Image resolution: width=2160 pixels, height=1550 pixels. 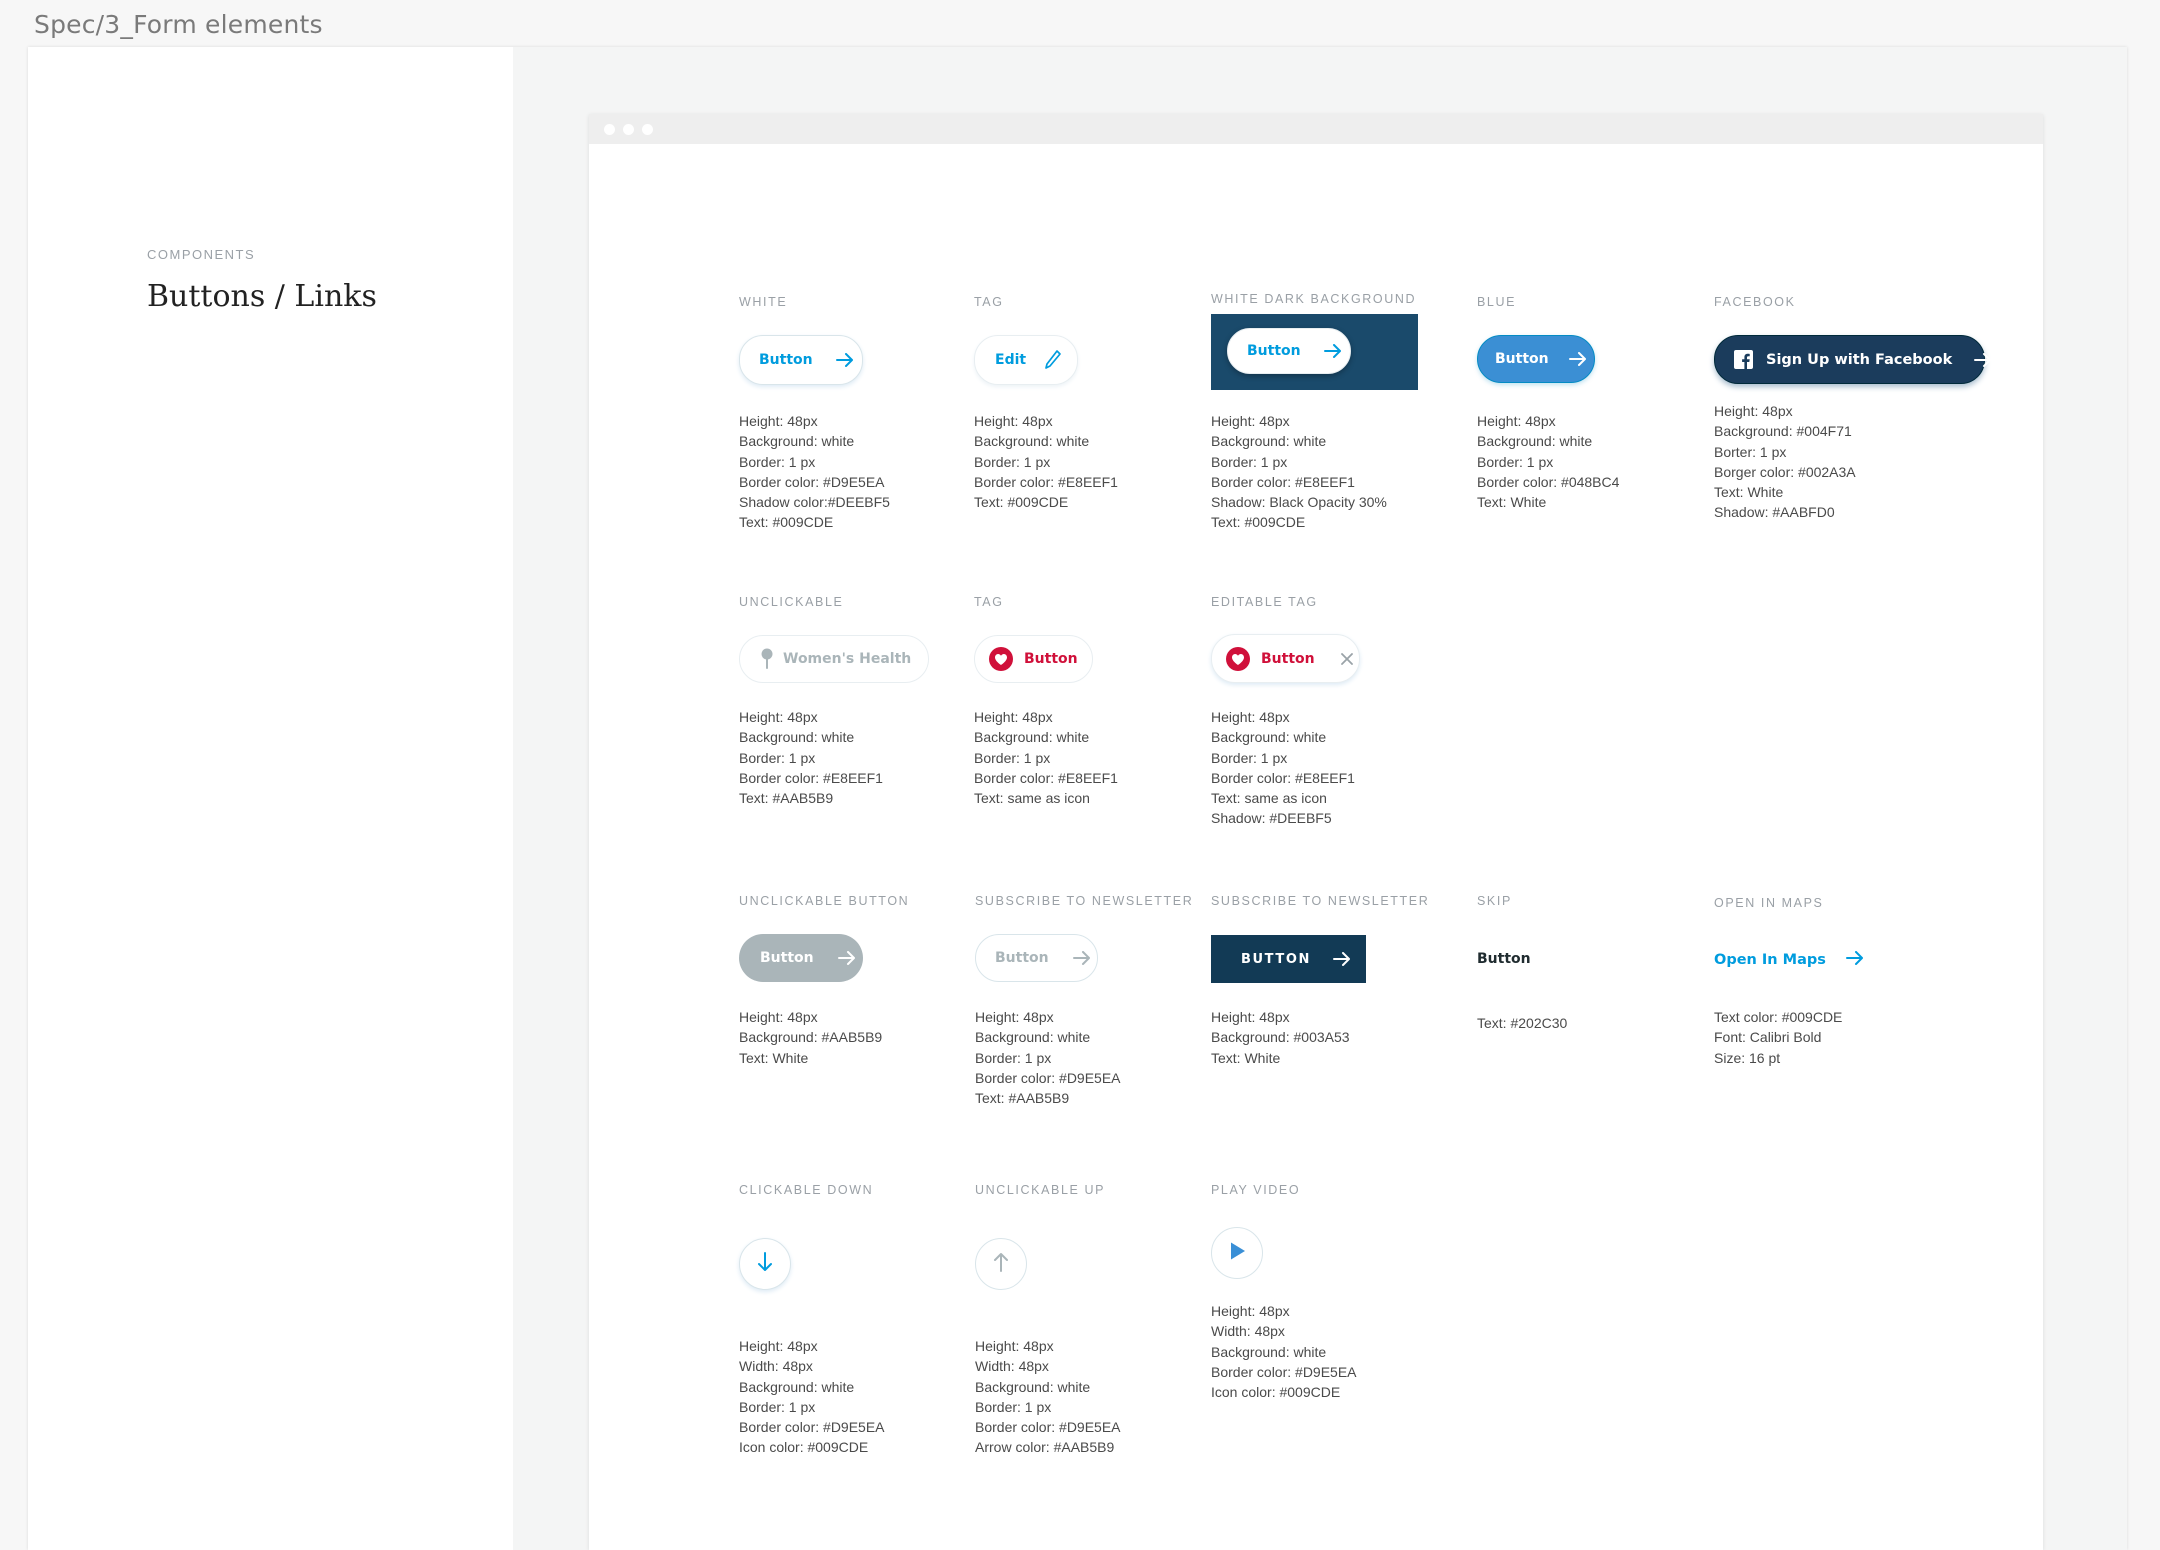 I want to click on heart-tag-button: Button, so click(x=1033, y=659).